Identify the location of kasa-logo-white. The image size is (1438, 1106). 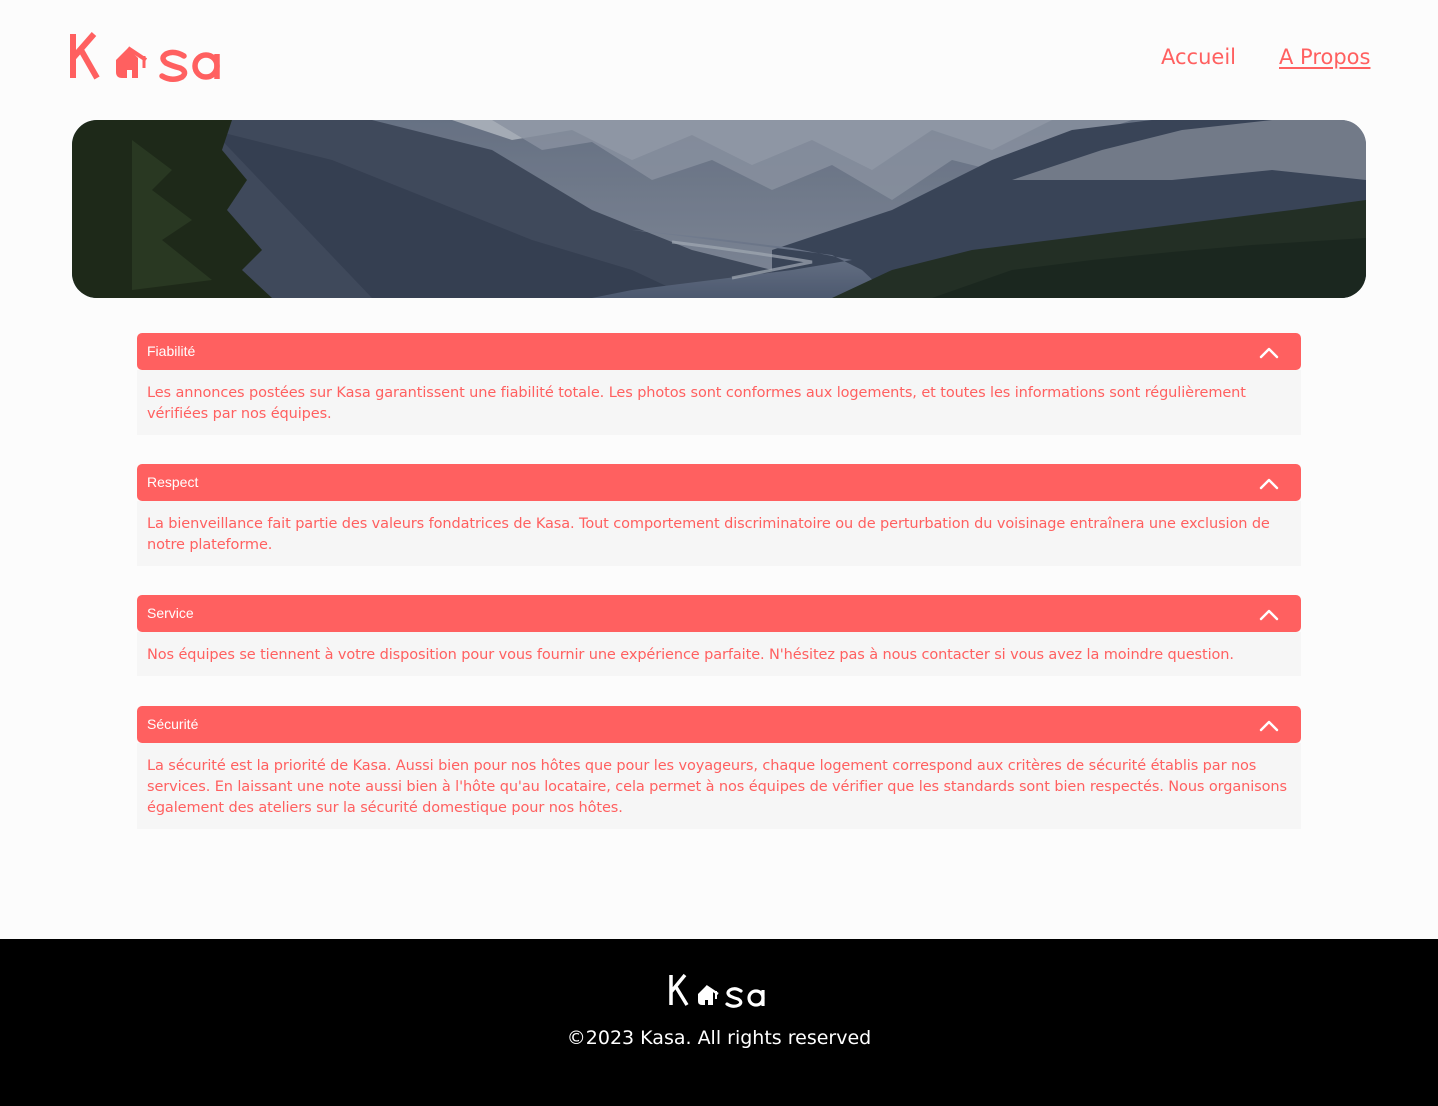
(717, 990).